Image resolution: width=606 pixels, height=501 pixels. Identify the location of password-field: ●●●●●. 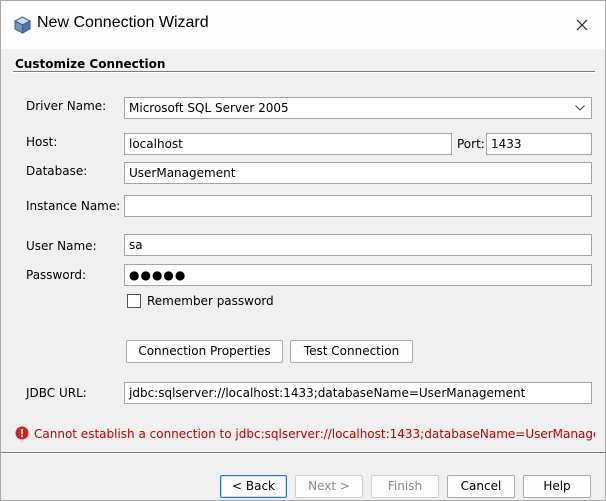
(358, 275).